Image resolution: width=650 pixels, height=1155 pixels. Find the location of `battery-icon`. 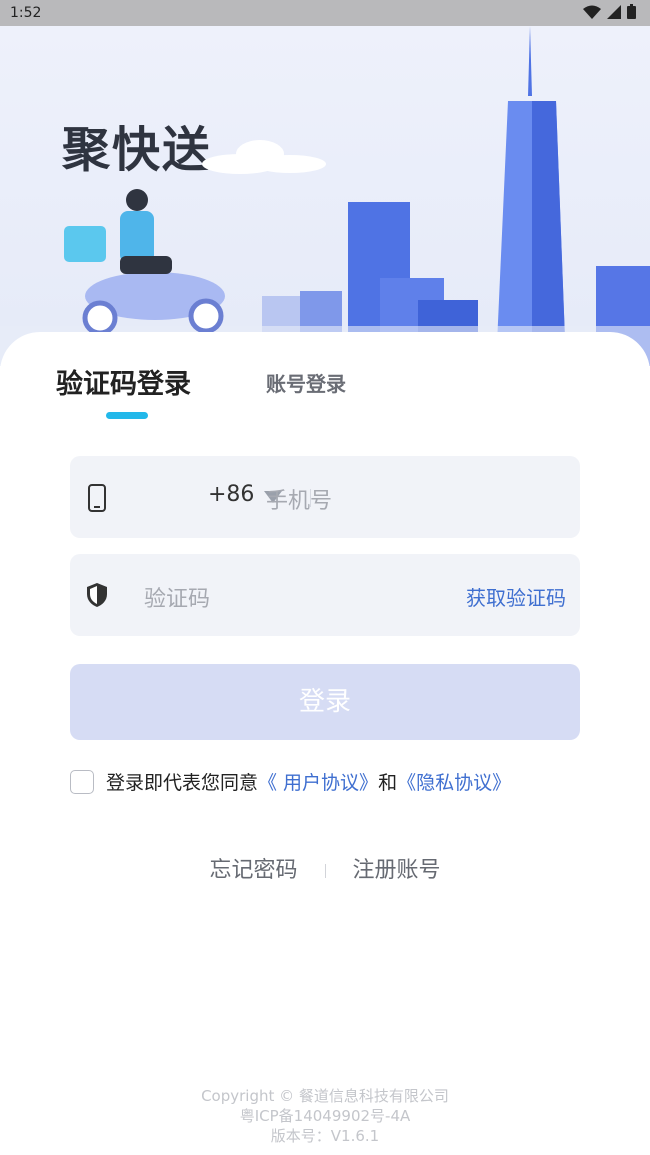

battery-icon is located at coordinates (631, 11).